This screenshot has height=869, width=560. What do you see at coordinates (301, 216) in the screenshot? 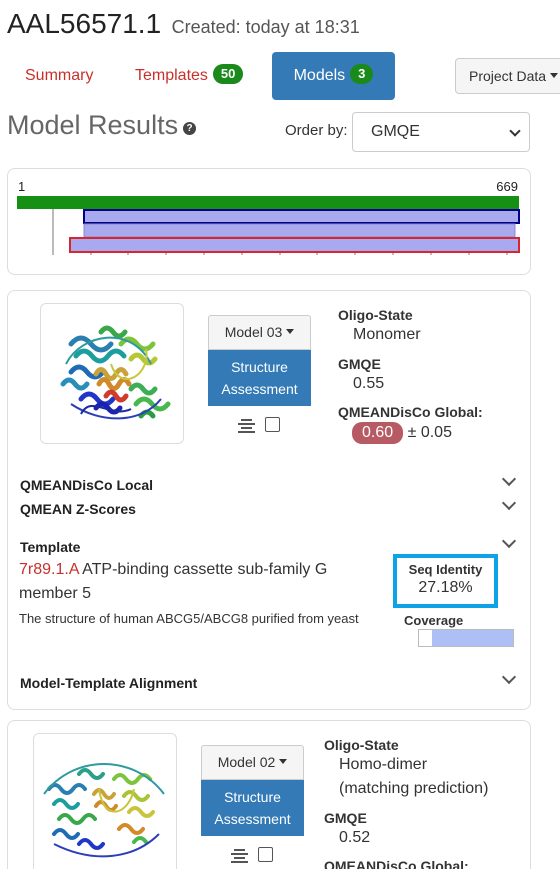
I see `model-1-coverage-bar` at bounding box center [301, 216].